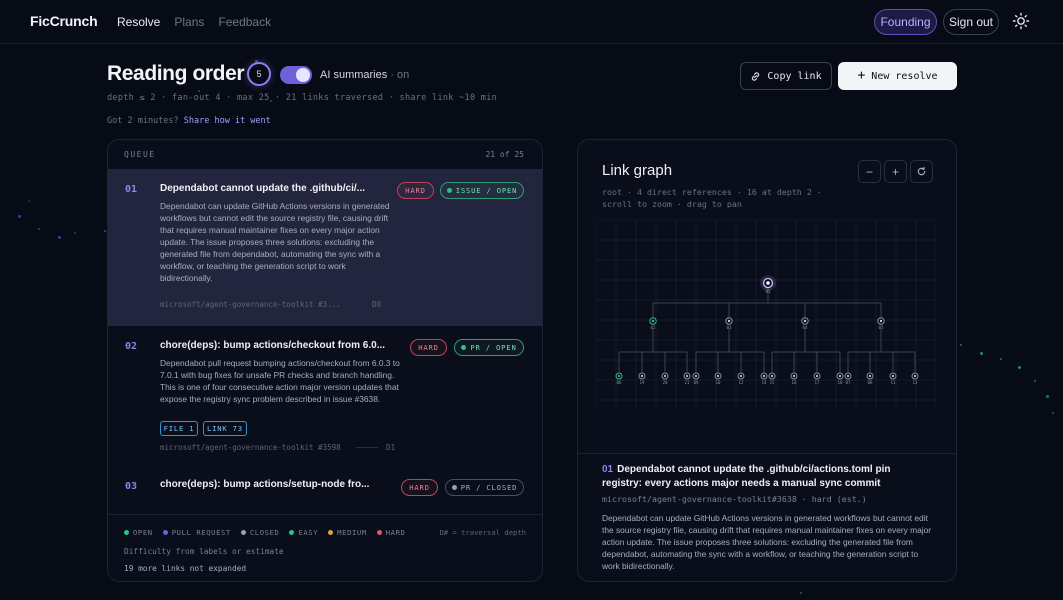 This screenshot has height=600, width=1063. Describe the element at coordinates (493, 347) in the screenshot. I see `status-label: PR / OPEN` at that location.